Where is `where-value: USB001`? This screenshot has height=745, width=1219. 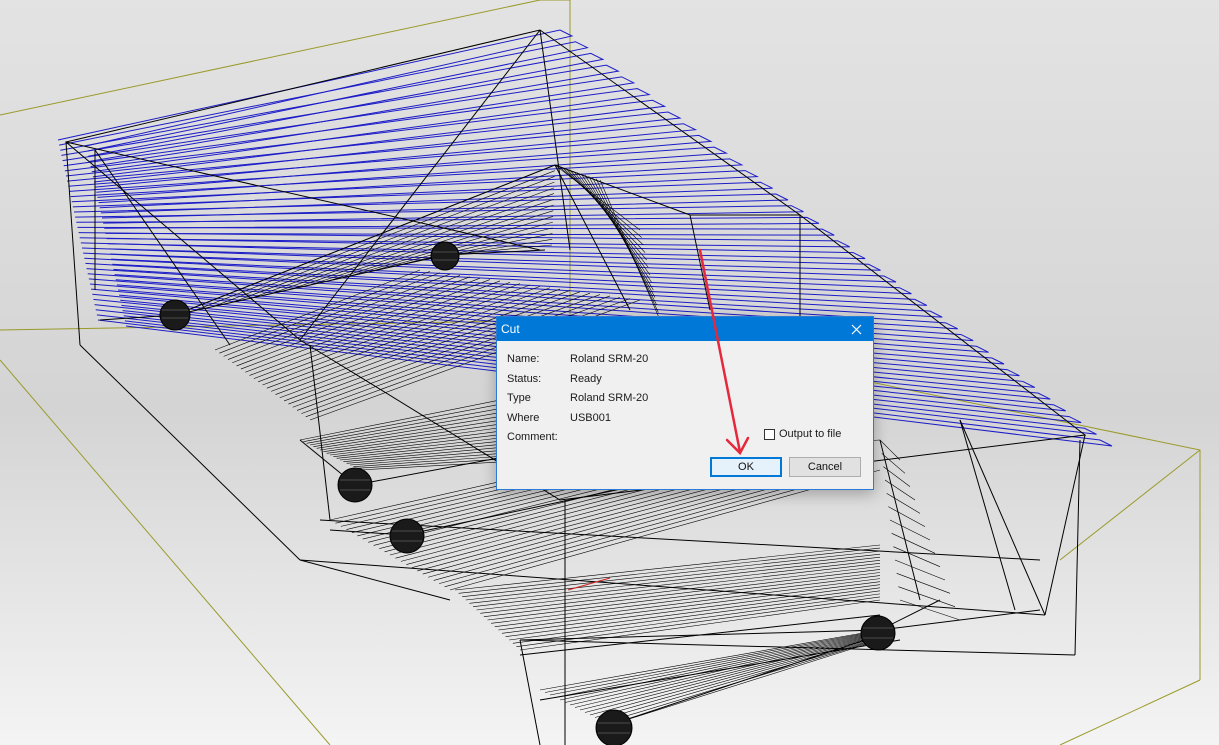 where-value: USB001 is located at coordinates (590, 418).